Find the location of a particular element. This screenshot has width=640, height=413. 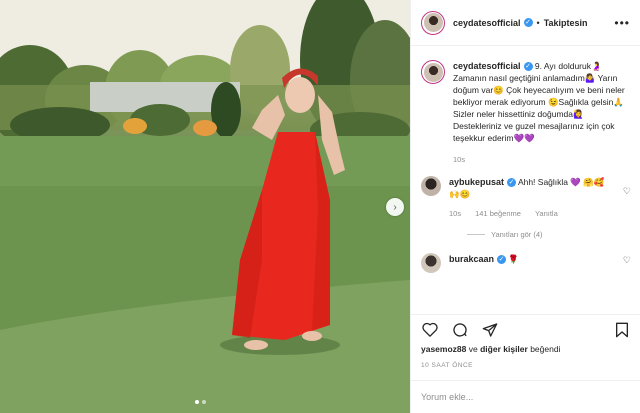

bookmark-icon is located at coordinates (622, 329).